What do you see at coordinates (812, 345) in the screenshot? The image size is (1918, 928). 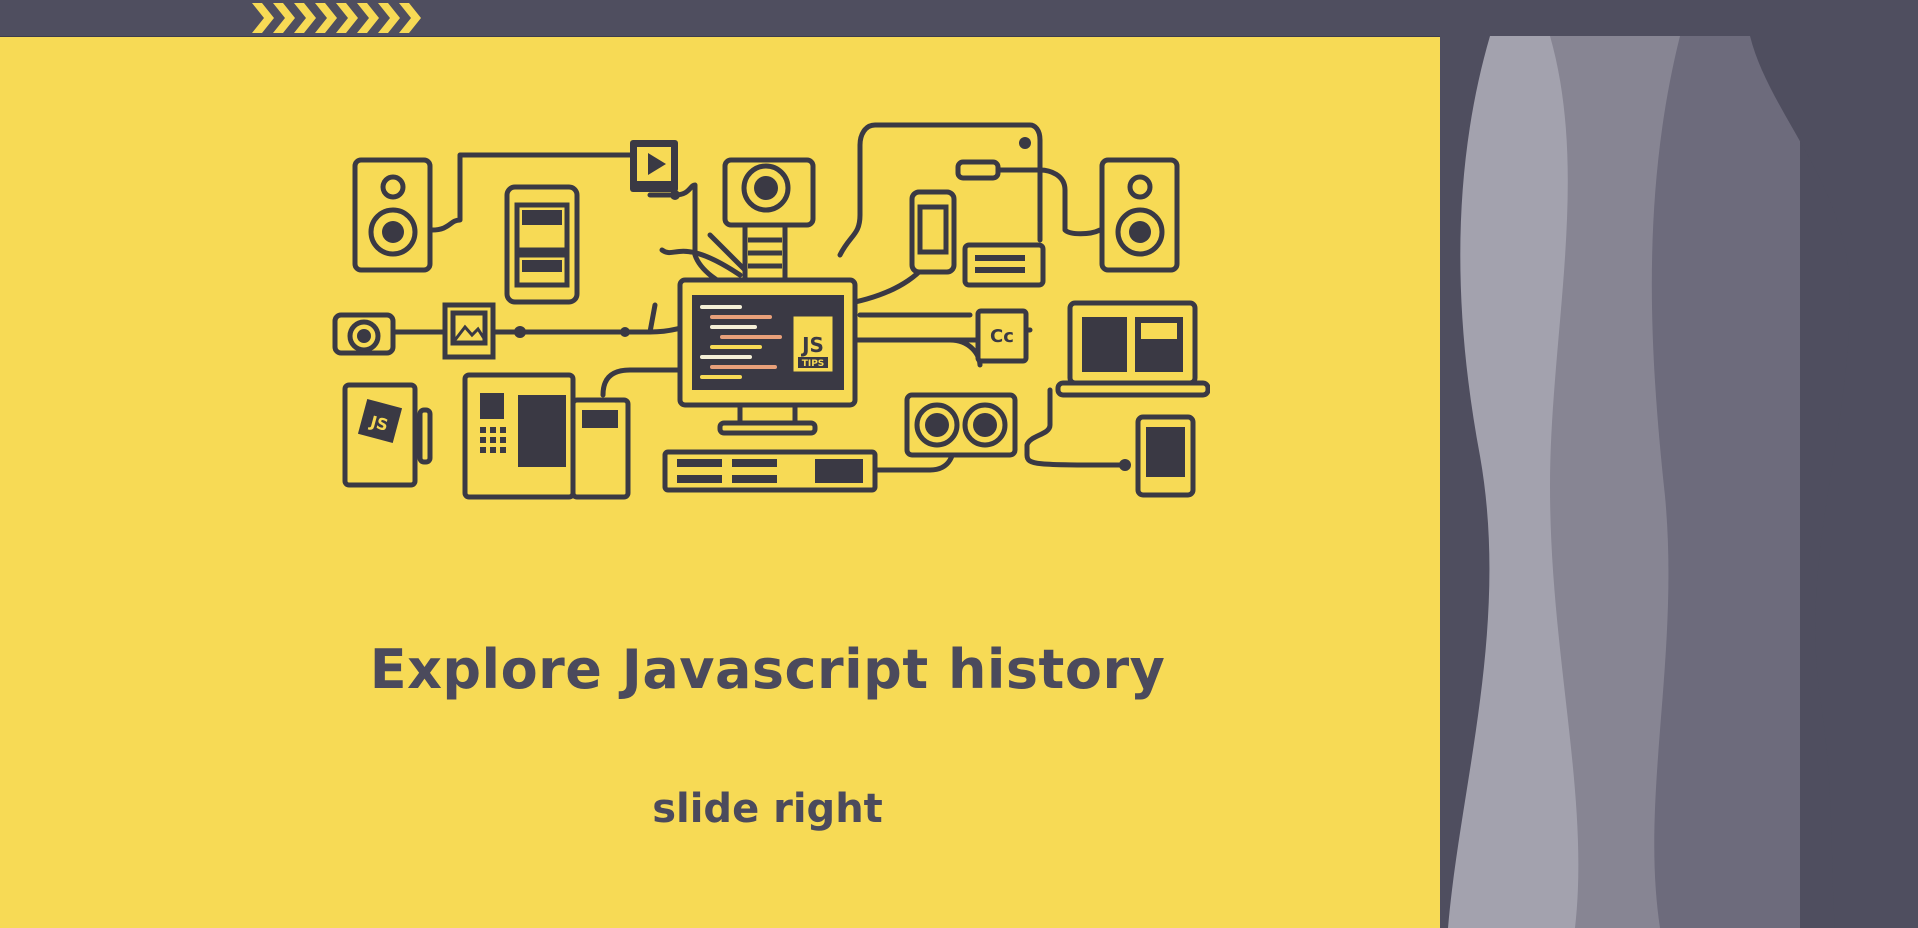 I see `js-tips-badge: JS` at bounding box center [812, 345].